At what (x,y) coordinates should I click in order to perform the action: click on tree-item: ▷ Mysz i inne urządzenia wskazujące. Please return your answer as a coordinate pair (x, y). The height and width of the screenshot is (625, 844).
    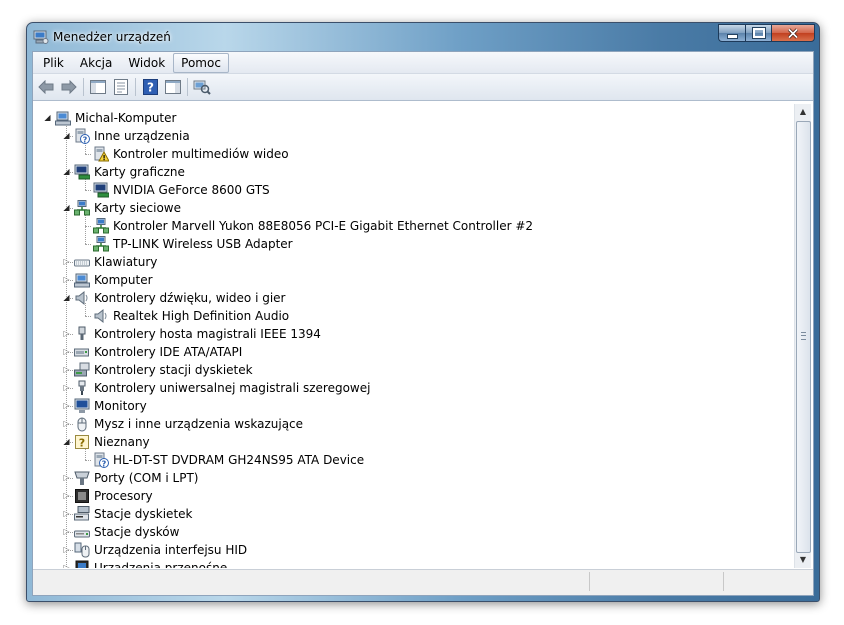
    Looking at the image, I should click on (405, 424).